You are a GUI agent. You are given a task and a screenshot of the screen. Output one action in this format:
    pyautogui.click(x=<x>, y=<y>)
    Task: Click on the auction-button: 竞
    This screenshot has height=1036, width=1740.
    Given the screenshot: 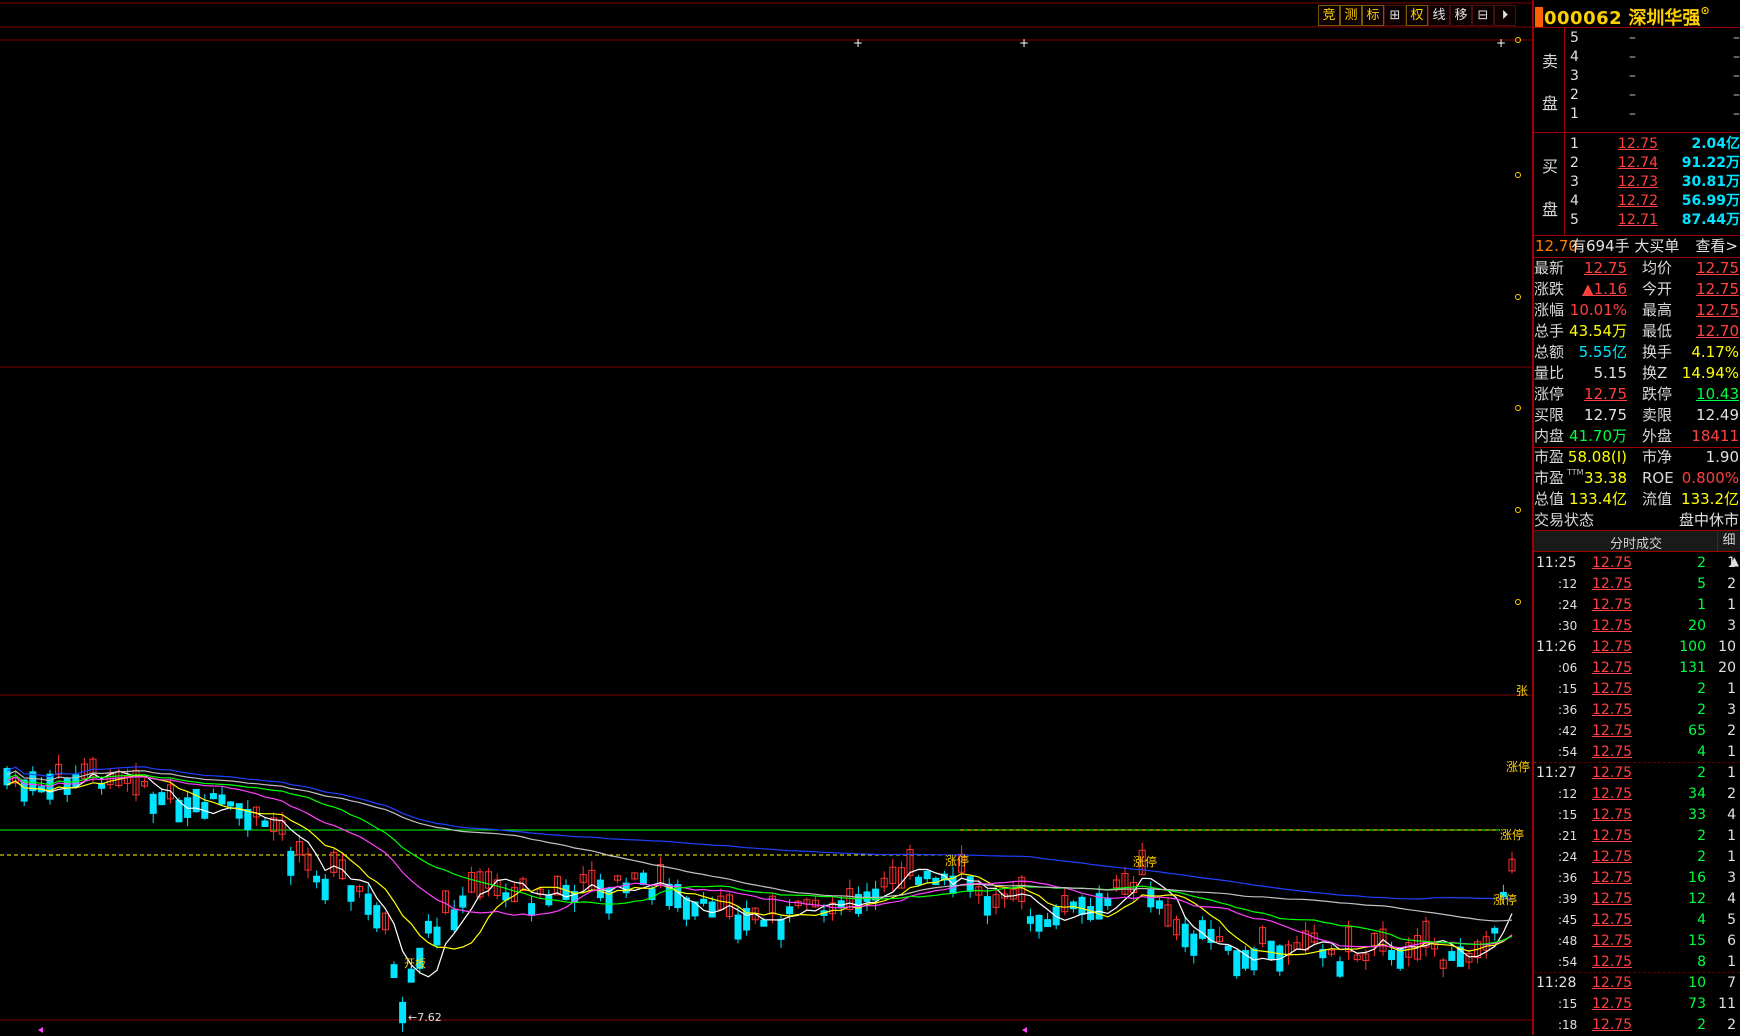 What is the action you would take?
    pyautogui.click(x=1329, y=15)
    